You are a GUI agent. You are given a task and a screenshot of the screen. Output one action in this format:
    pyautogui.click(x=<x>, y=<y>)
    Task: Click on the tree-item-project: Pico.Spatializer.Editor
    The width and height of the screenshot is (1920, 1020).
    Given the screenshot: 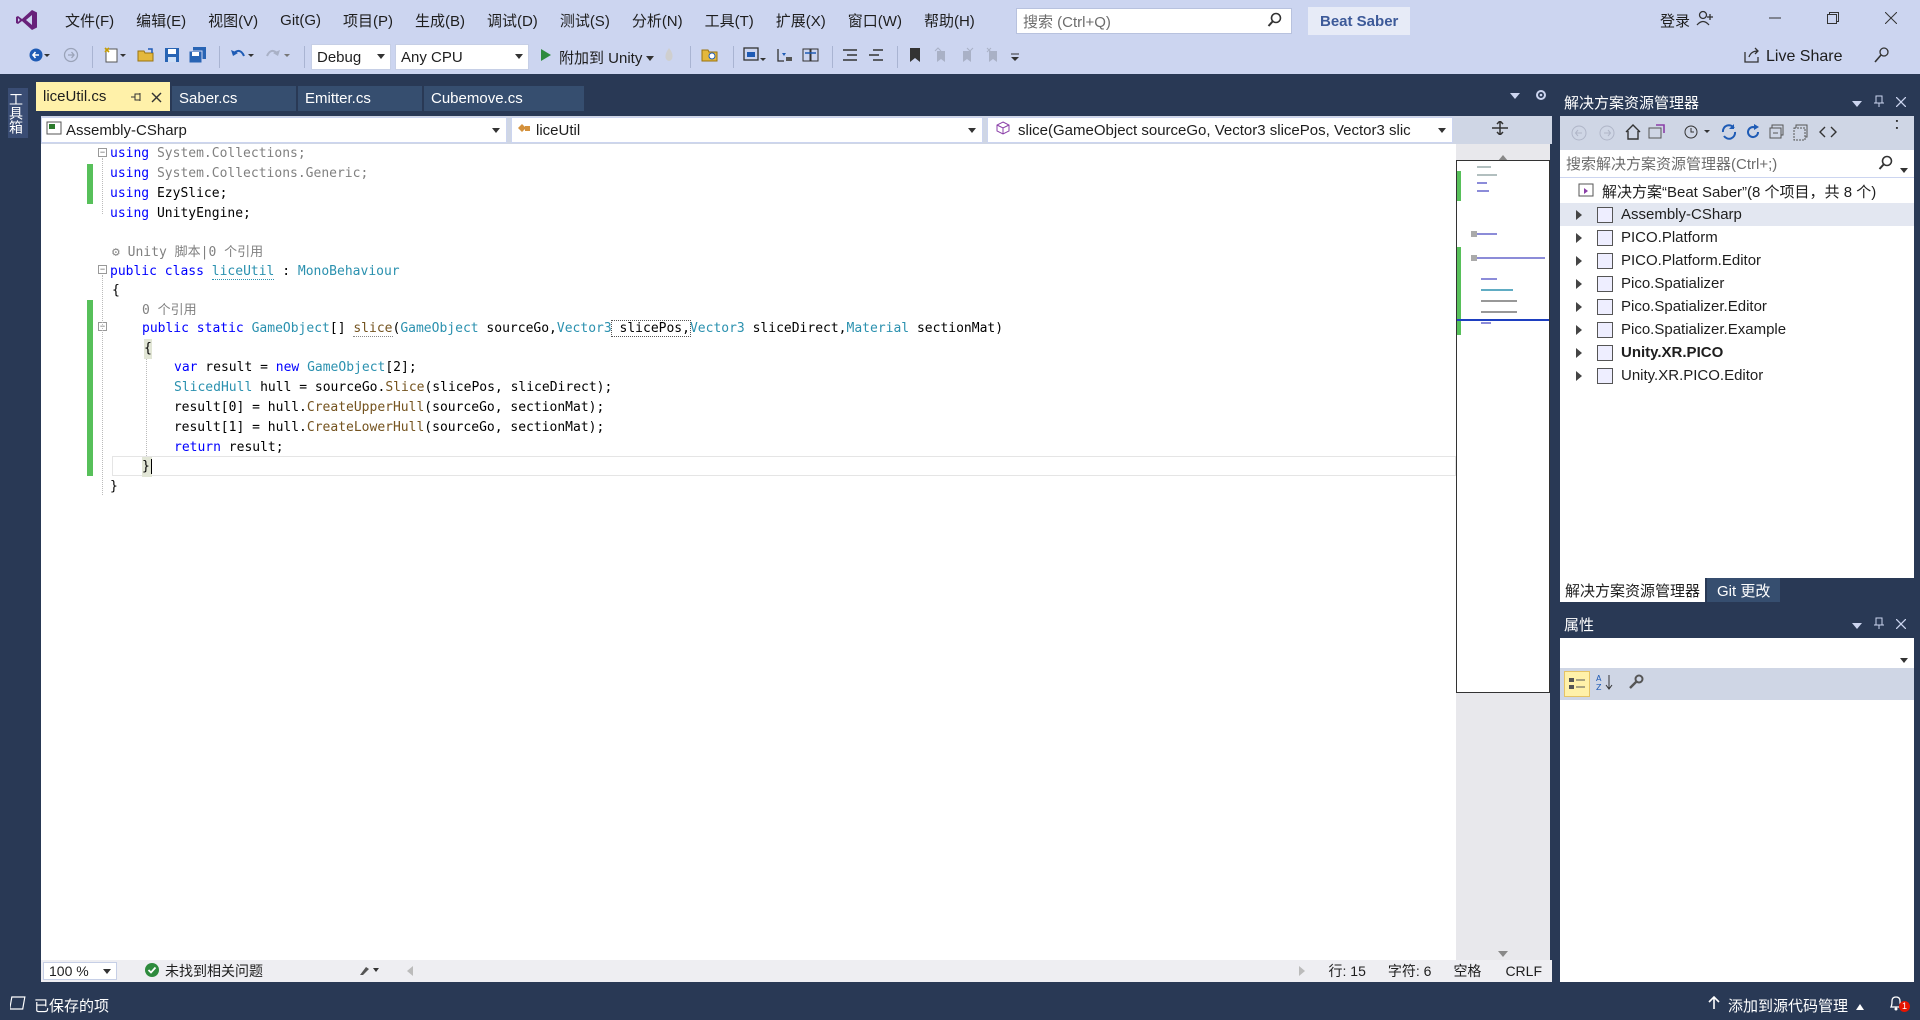 What is the action you would take?
    pyautogui.click(x=1737, y=306)
    